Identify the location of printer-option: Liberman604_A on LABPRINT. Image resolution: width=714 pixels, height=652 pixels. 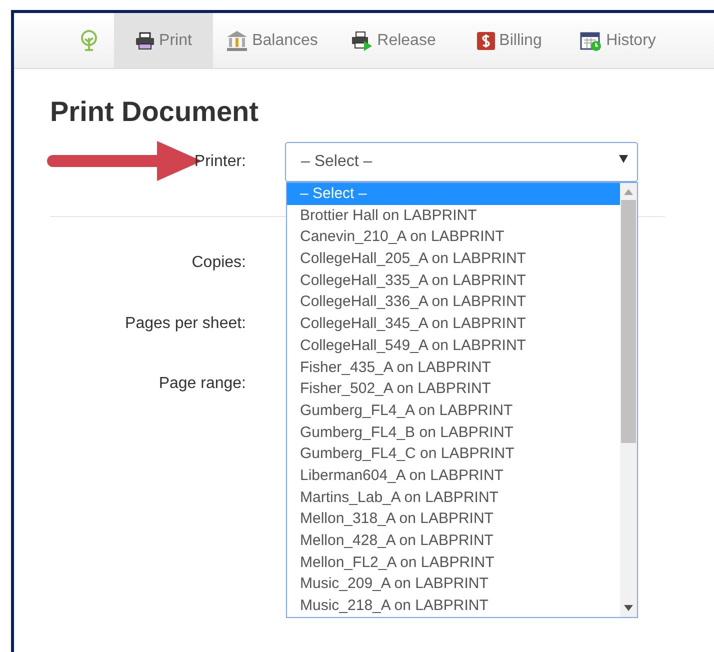
(453, 475).